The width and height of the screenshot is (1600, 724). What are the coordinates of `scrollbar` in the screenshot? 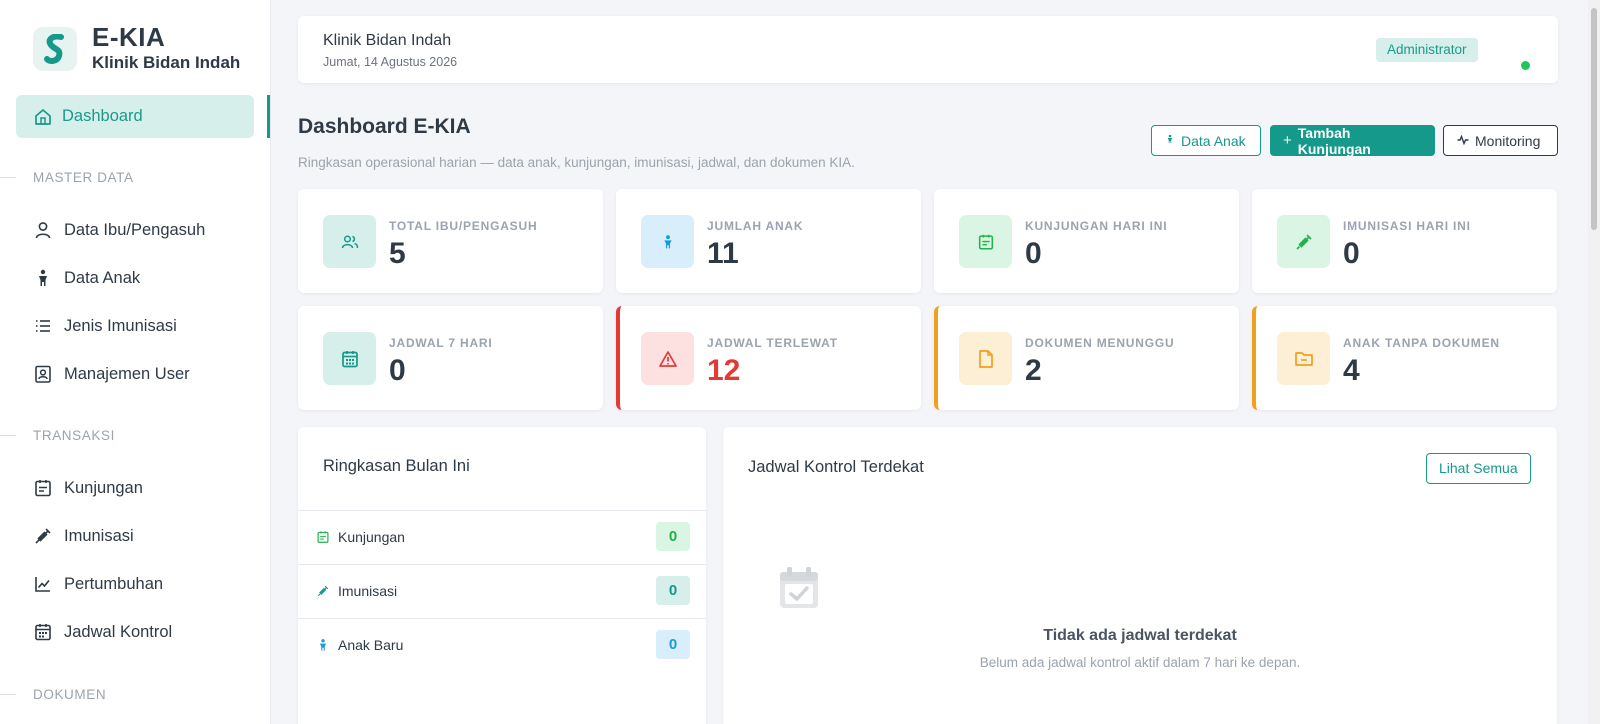 It's located at (1594, 362).